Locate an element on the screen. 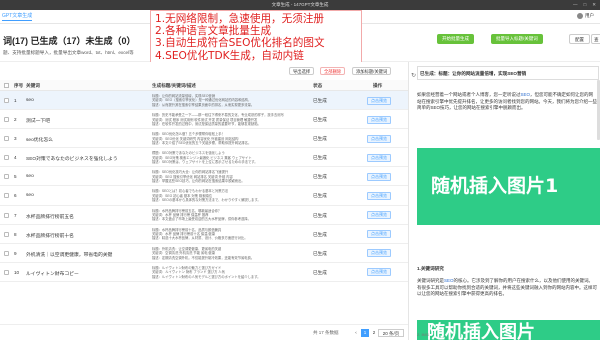 Image resolution: width=600 pixels, height=340 pixels. page-1-button: 1 is located at coordinates (365, 333).